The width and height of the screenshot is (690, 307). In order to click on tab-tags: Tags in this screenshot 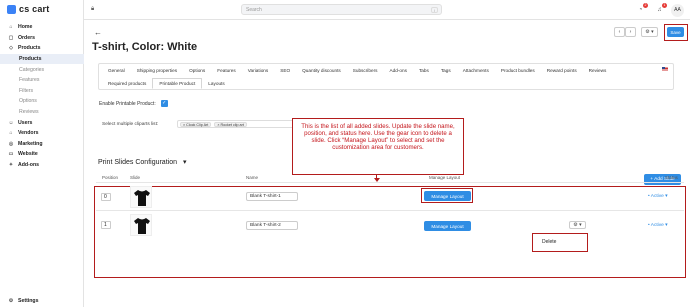, I will do `click(446, 70)`.